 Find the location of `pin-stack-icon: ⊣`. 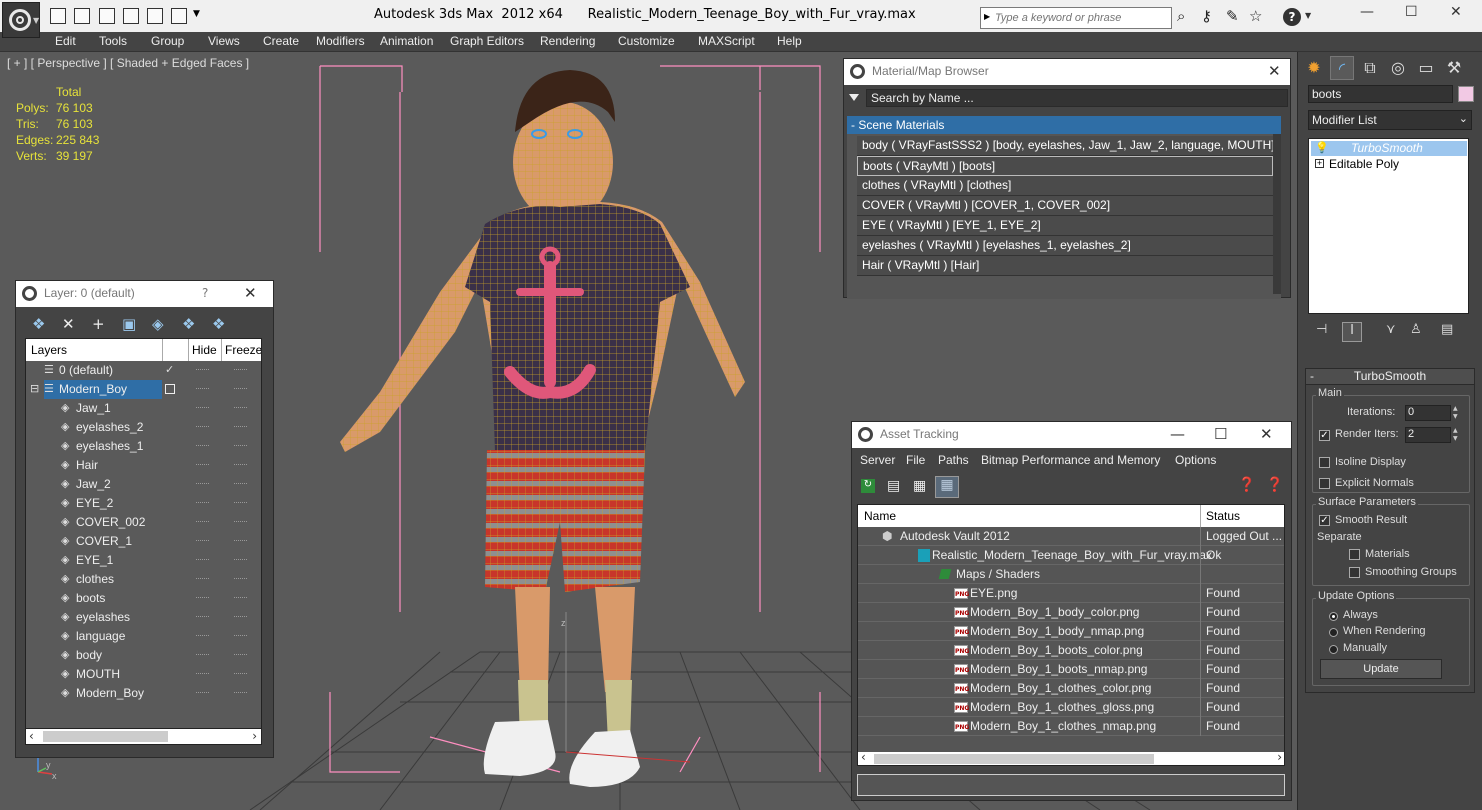

pin-stack-icon: ⊣ is located at coordinates (1321, 329).